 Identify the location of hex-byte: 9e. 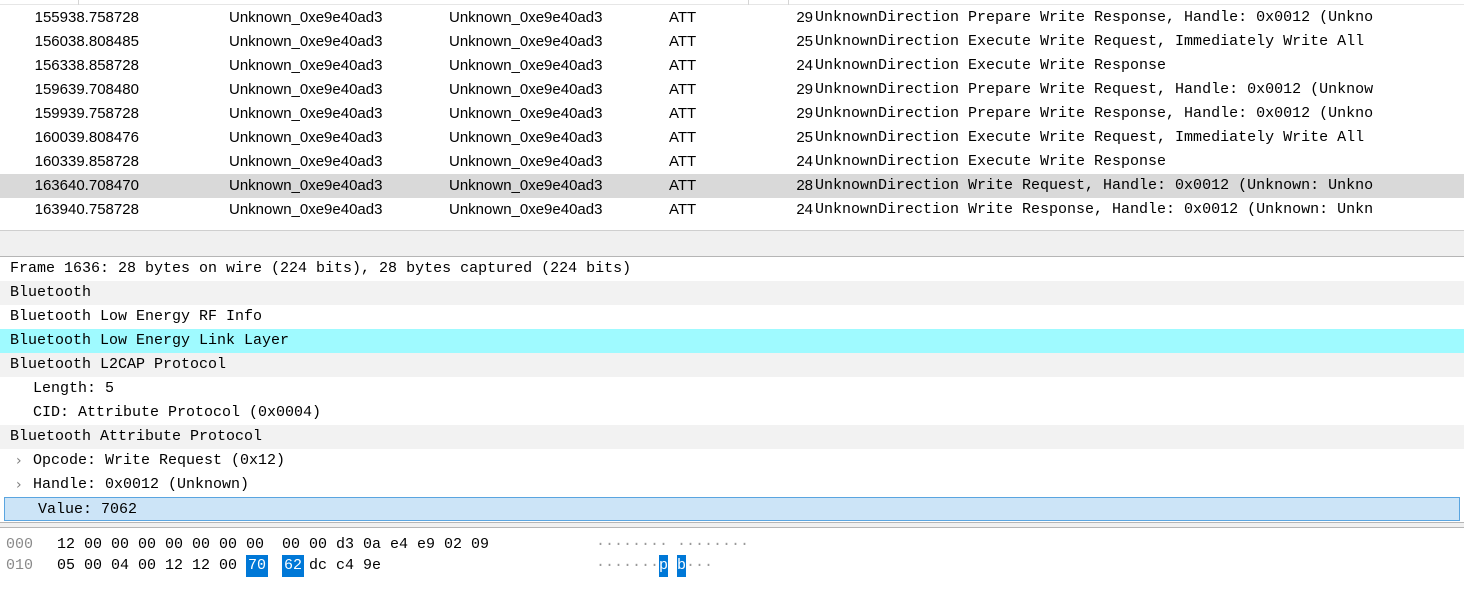
(376, 566).